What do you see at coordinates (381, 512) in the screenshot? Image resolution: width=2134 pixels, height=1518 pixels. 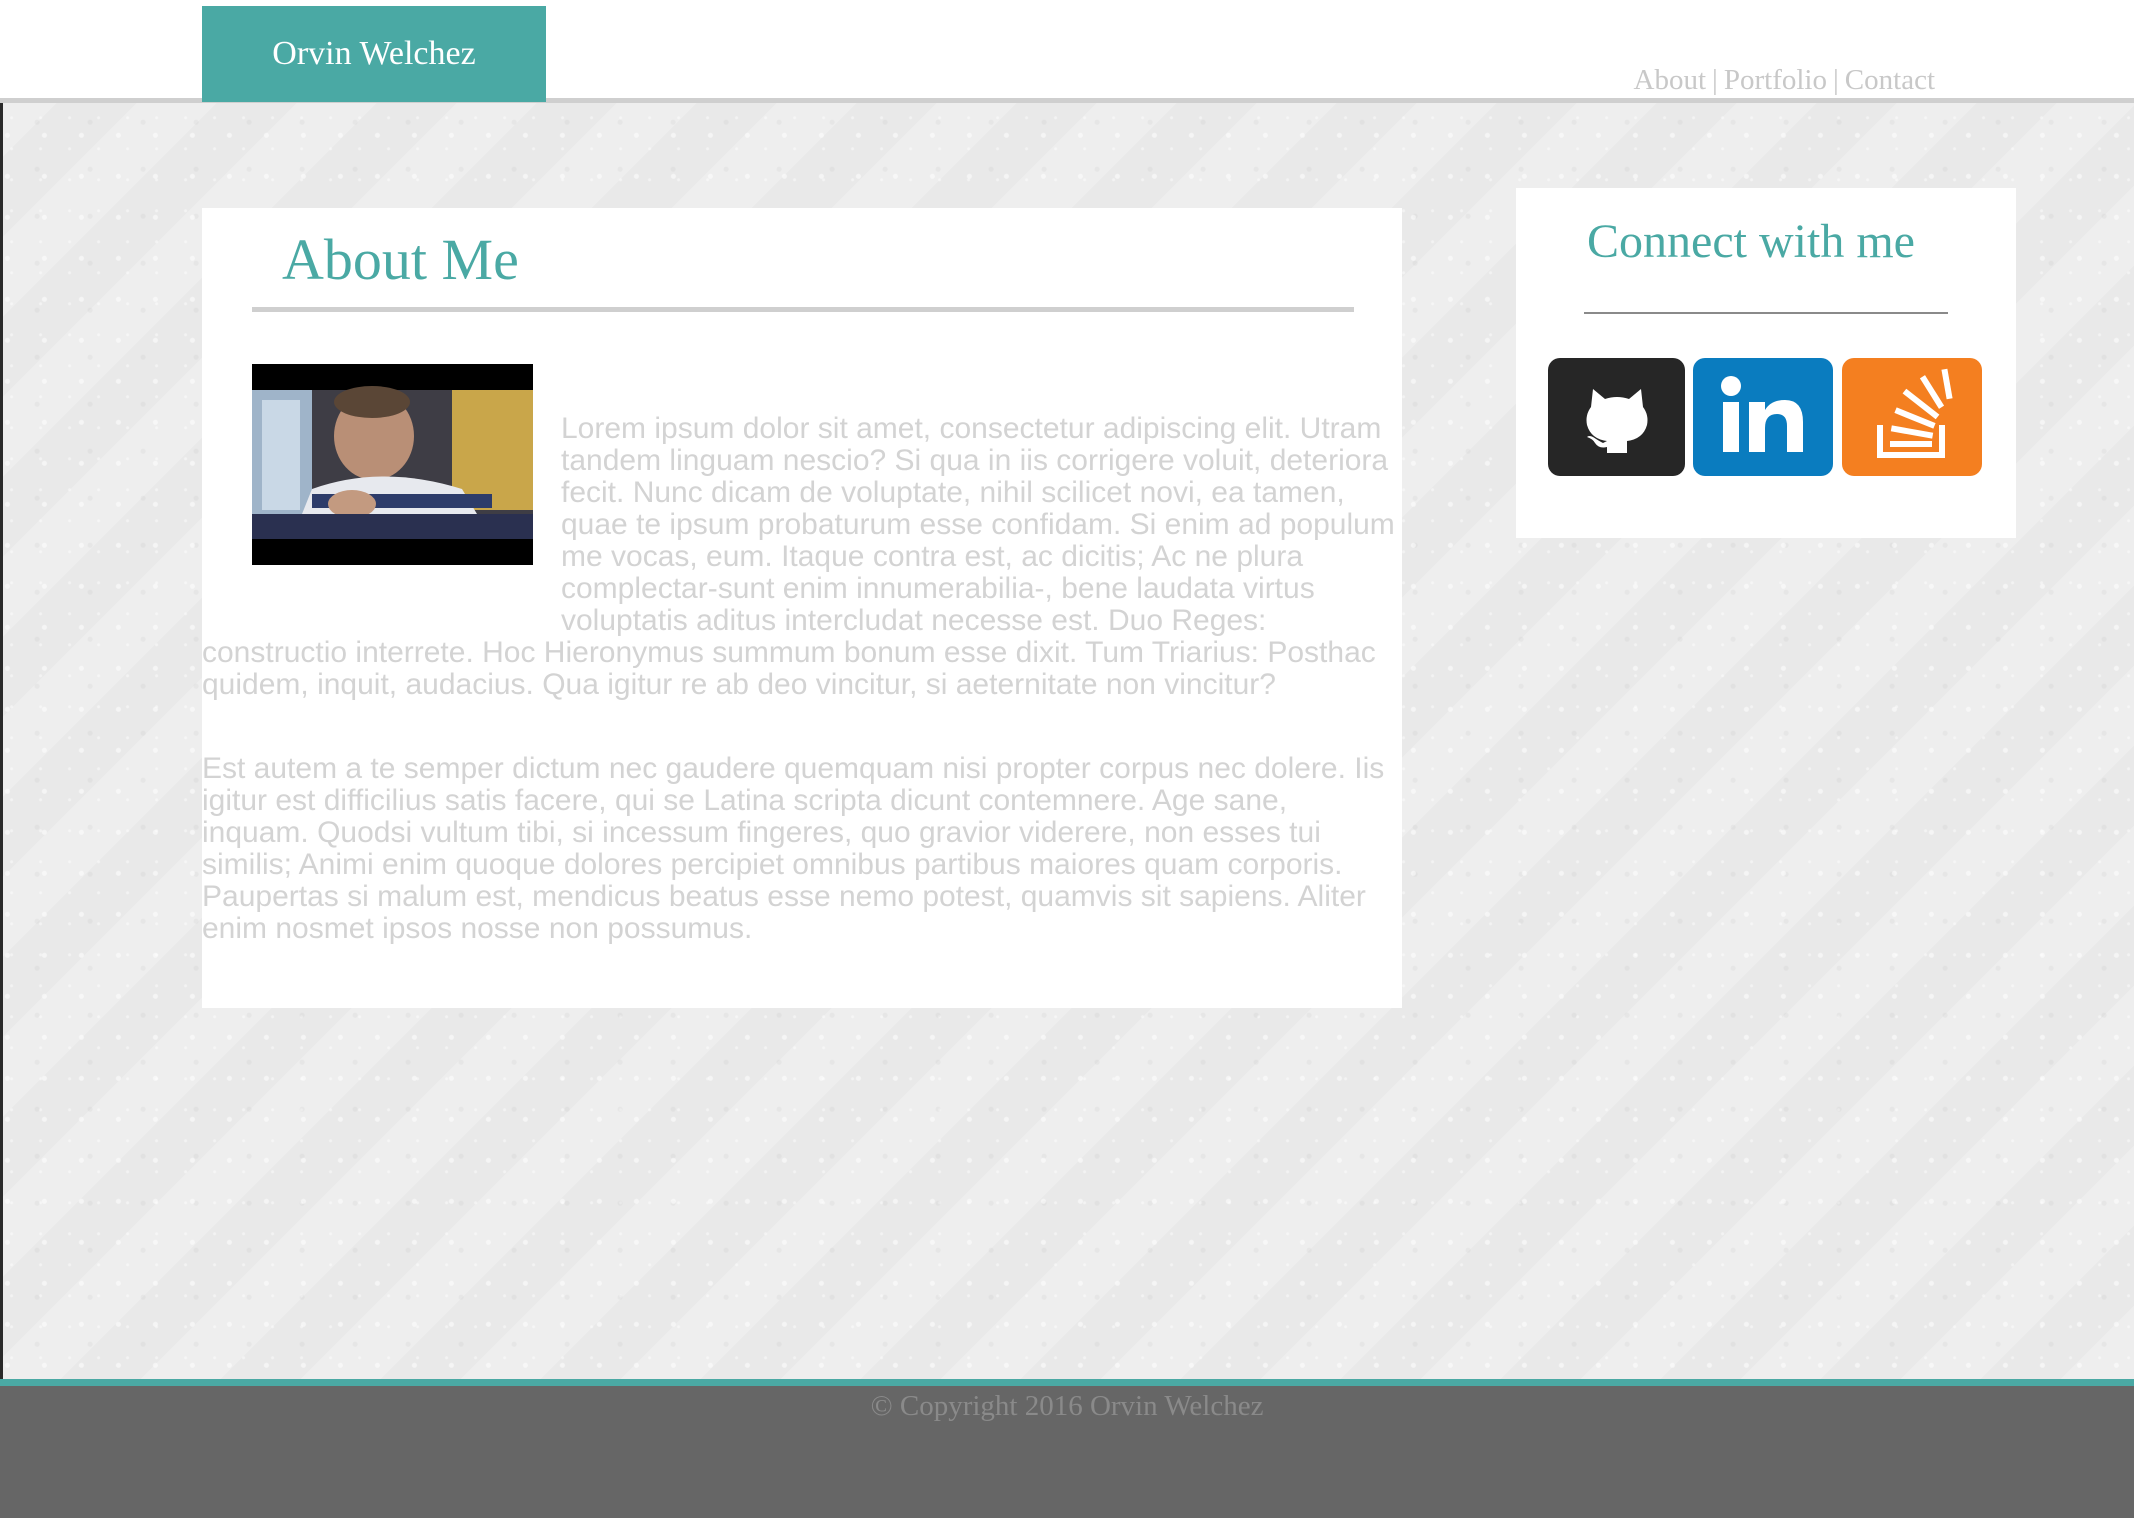 I see `photo-float-spacer` at bounding box center [381, 512].